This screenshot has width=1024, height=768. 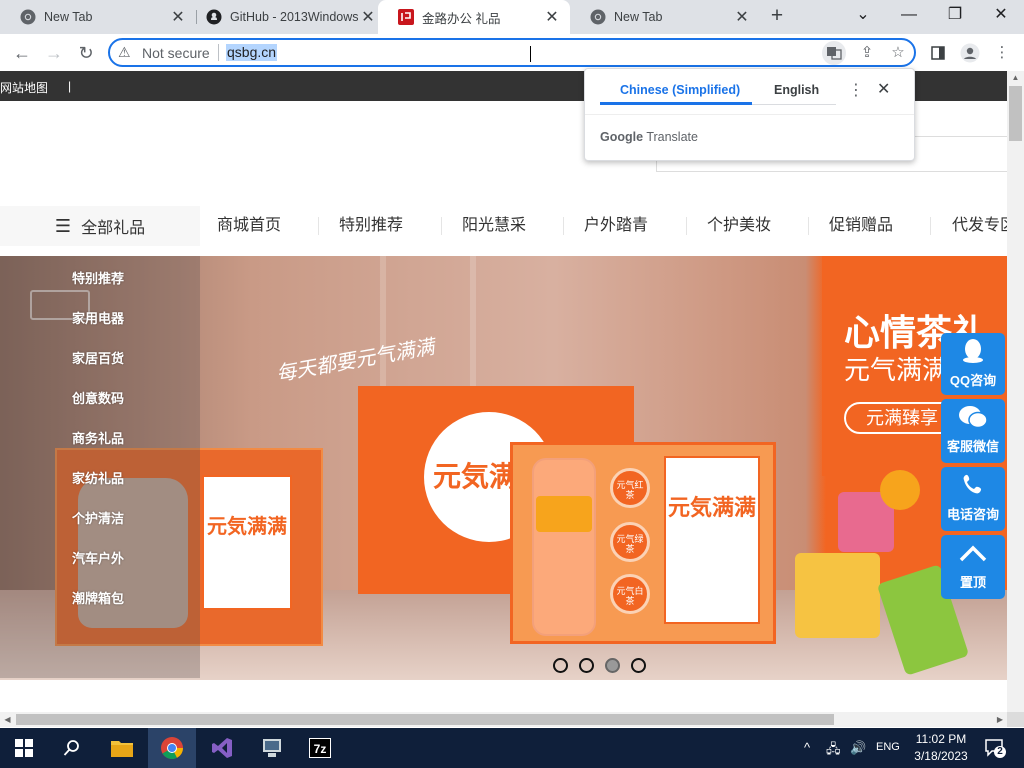 What do you see at coordinates (247, 527) in the screenshot?
I see `tea-card-title: 元気满满` at bounding box center [247, 527].